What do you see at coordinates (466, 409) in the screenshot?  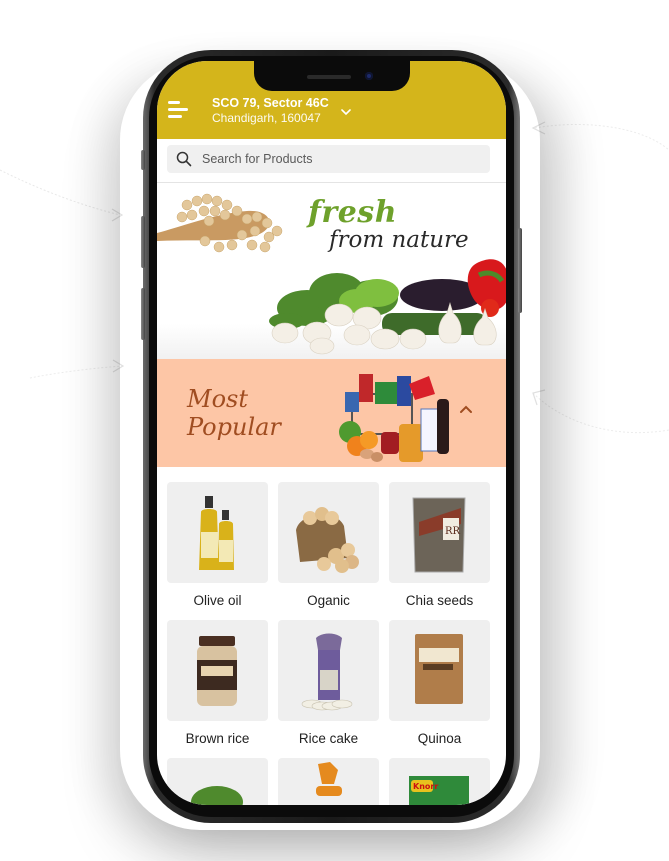 I see `chevron-up-icon` at bounding box center [466, 409].